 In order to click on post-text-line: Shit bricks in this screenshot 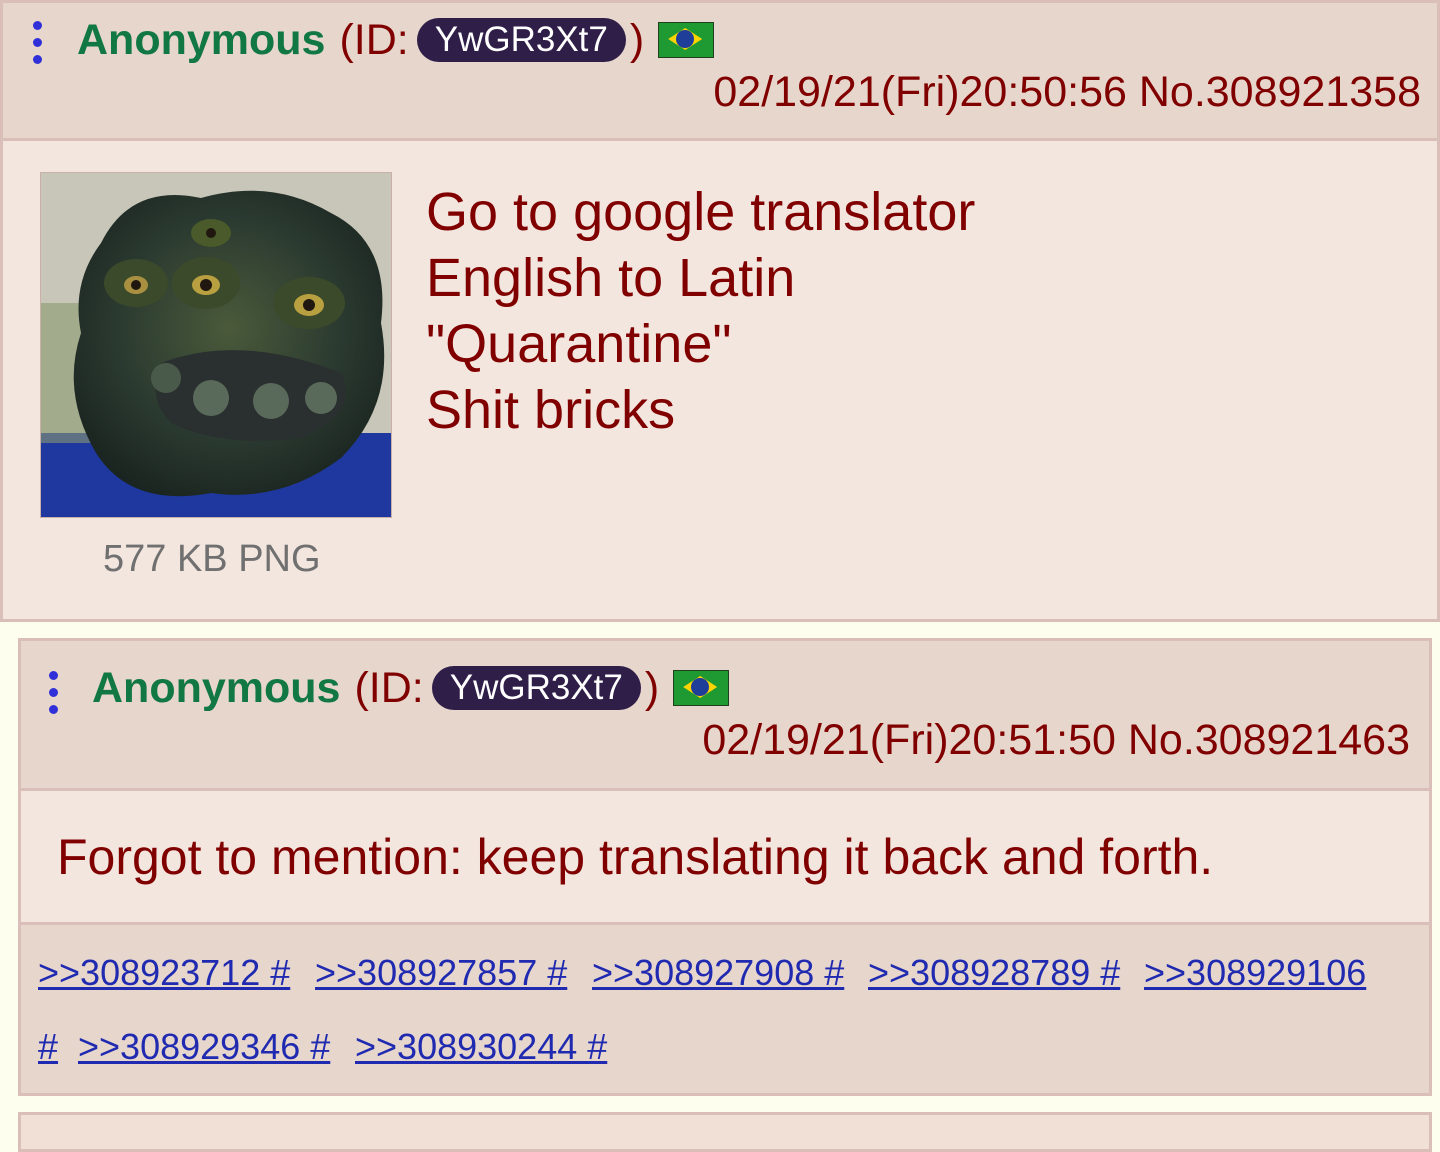, I will do `click(551, 410)`.